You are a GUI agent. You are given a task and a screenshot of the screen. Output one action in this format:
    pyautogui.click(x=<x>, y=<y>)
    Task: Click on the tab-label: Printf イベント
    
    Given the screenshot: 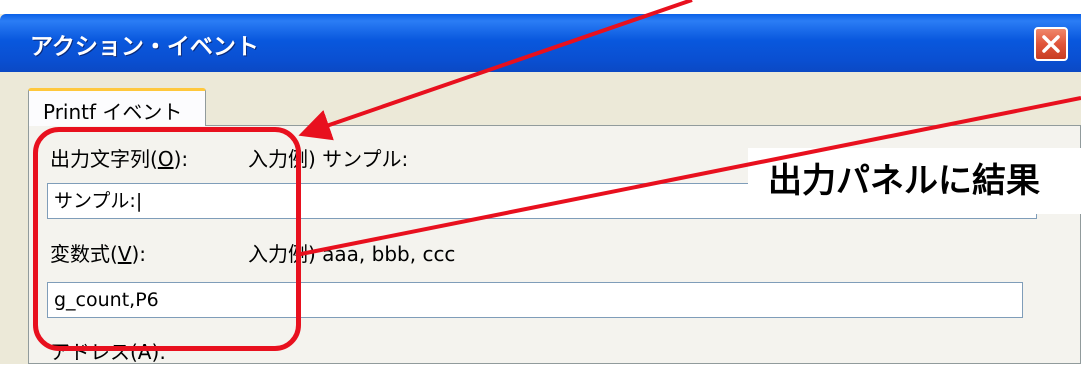 What is the action you would take?
    pyautogui.click(x=113, y=112)
    